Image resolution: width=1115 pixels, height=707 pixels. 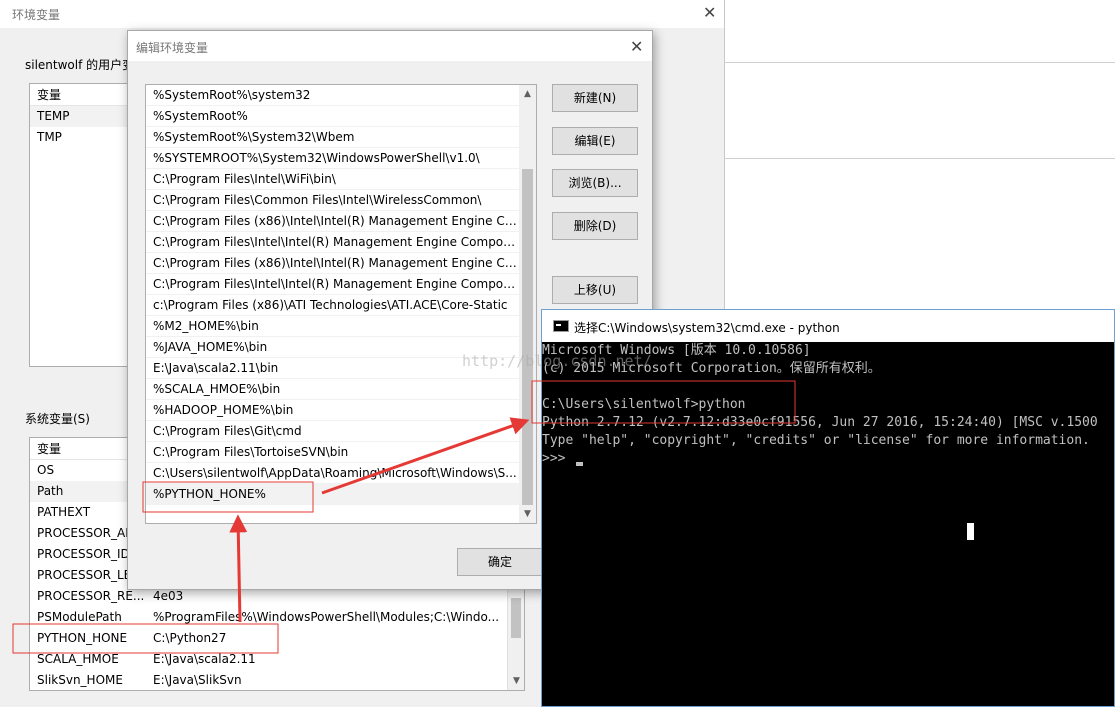 I want to click on column-header-variable: 变量, so click(x=84, y=95).